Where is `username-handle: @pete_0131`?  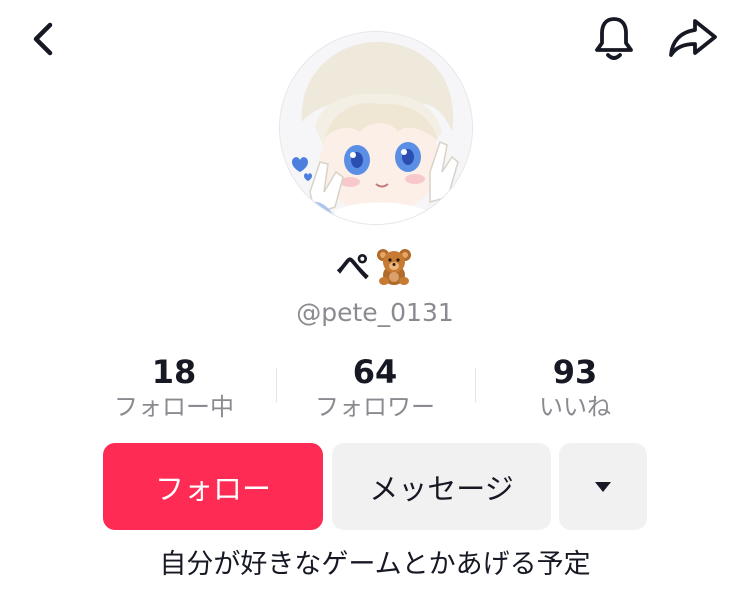 username-handle: @pete_0131 is located at coordinates (375, 312).